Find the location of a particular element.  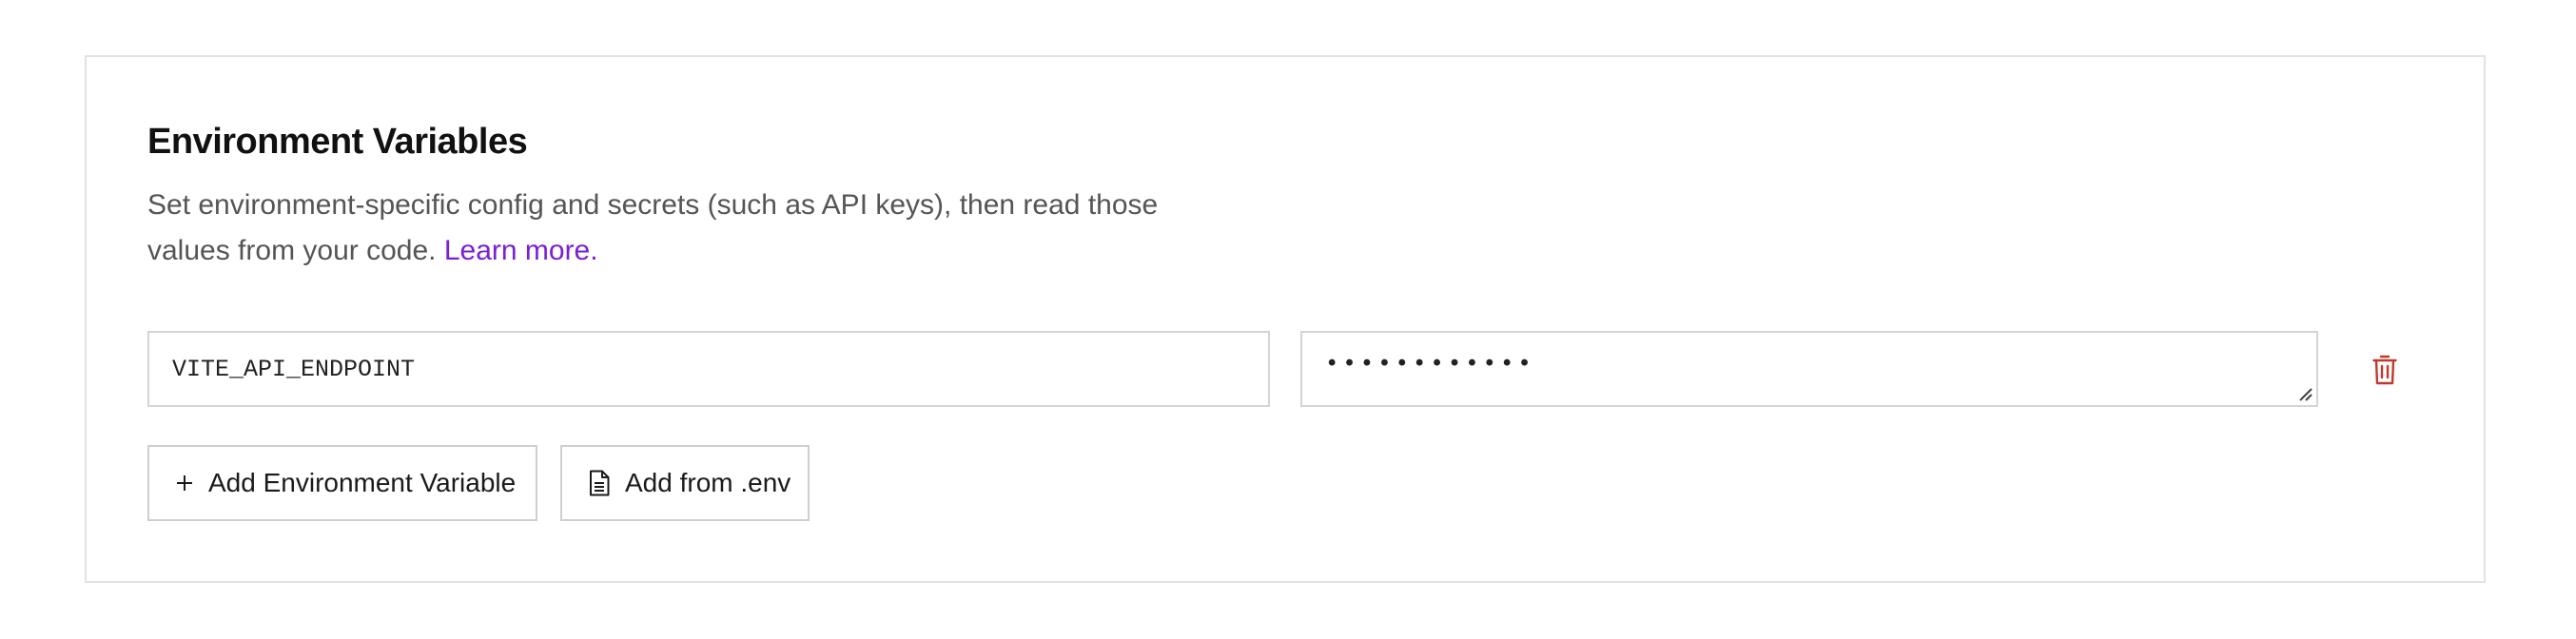

learn-more-link: Learn more. is located at coordinates (521, 250).